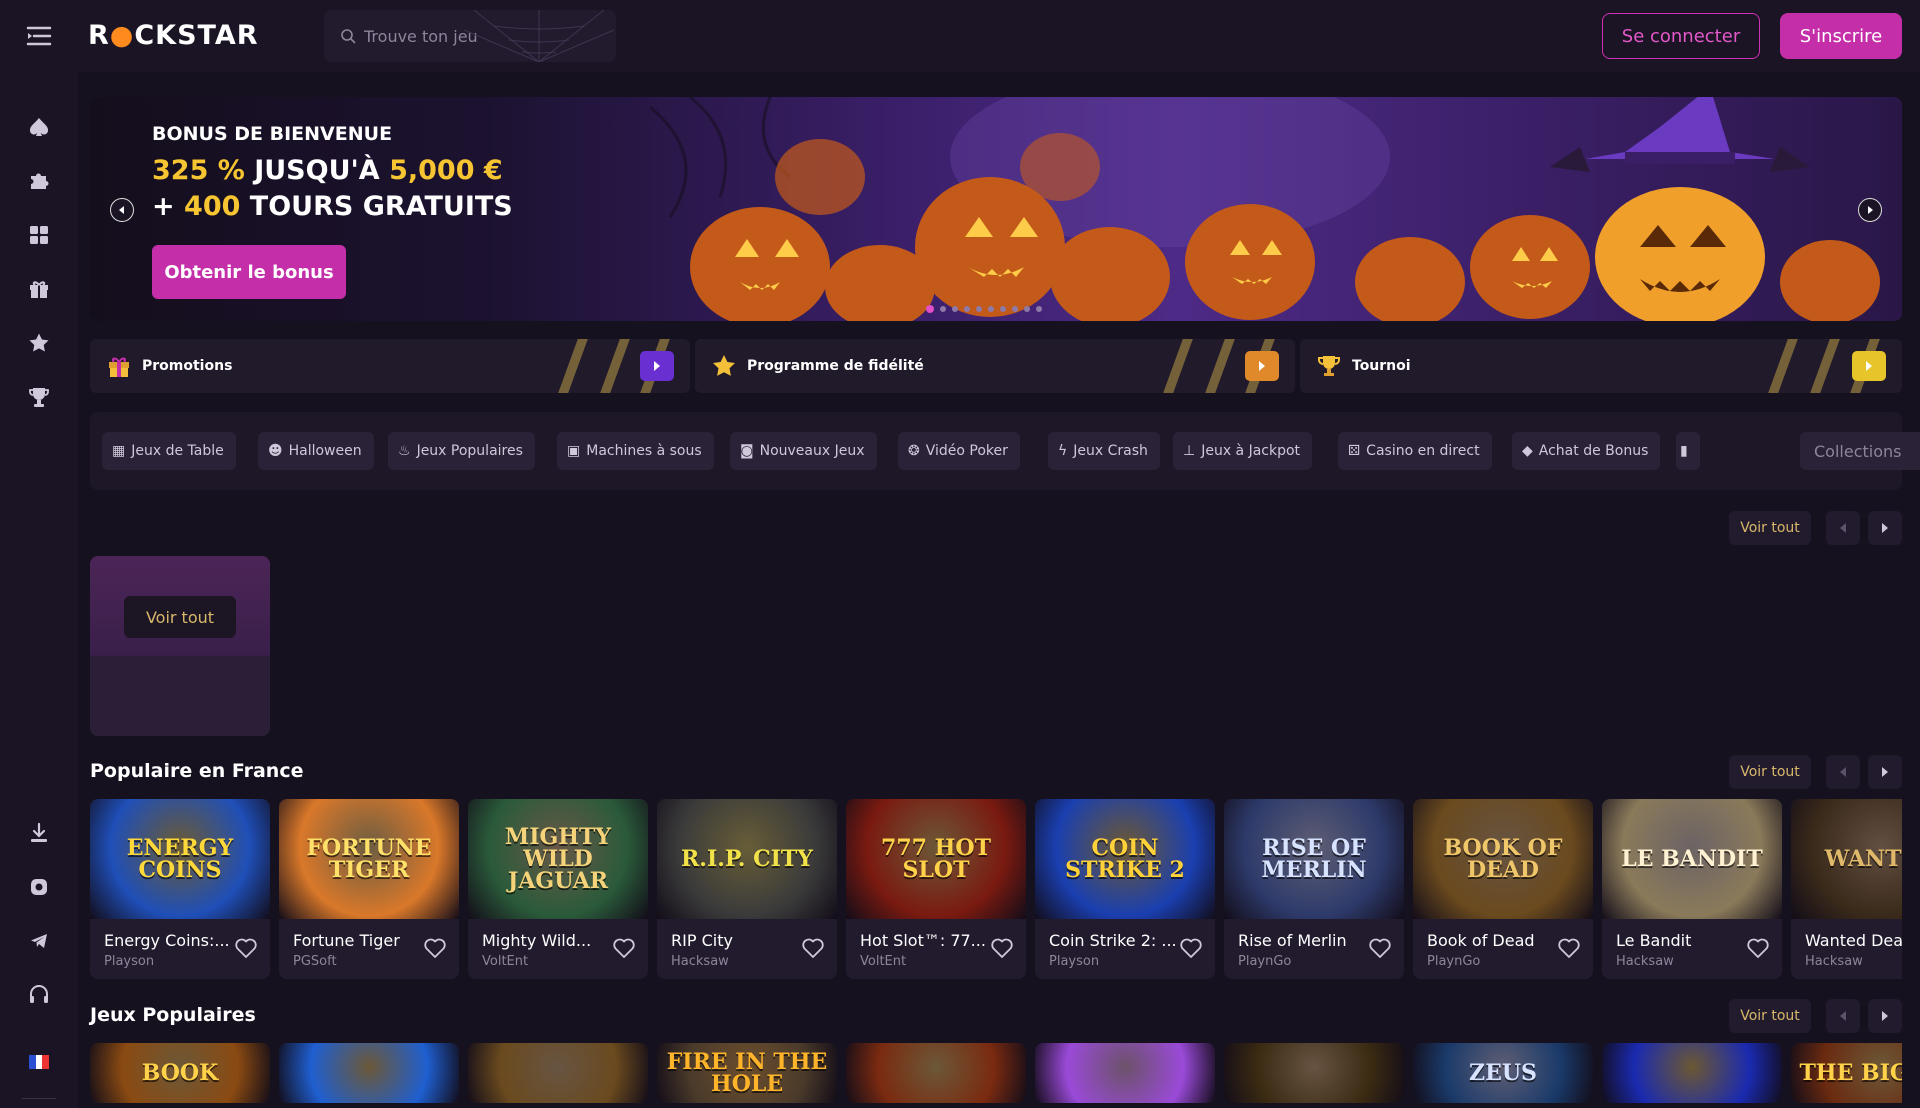 This screenshot has height=1108, width=1920. Describe the element at coordinates (747, 859) in the screenshot. I see `game-thumbnail: R.I.P. CITY` at that location.